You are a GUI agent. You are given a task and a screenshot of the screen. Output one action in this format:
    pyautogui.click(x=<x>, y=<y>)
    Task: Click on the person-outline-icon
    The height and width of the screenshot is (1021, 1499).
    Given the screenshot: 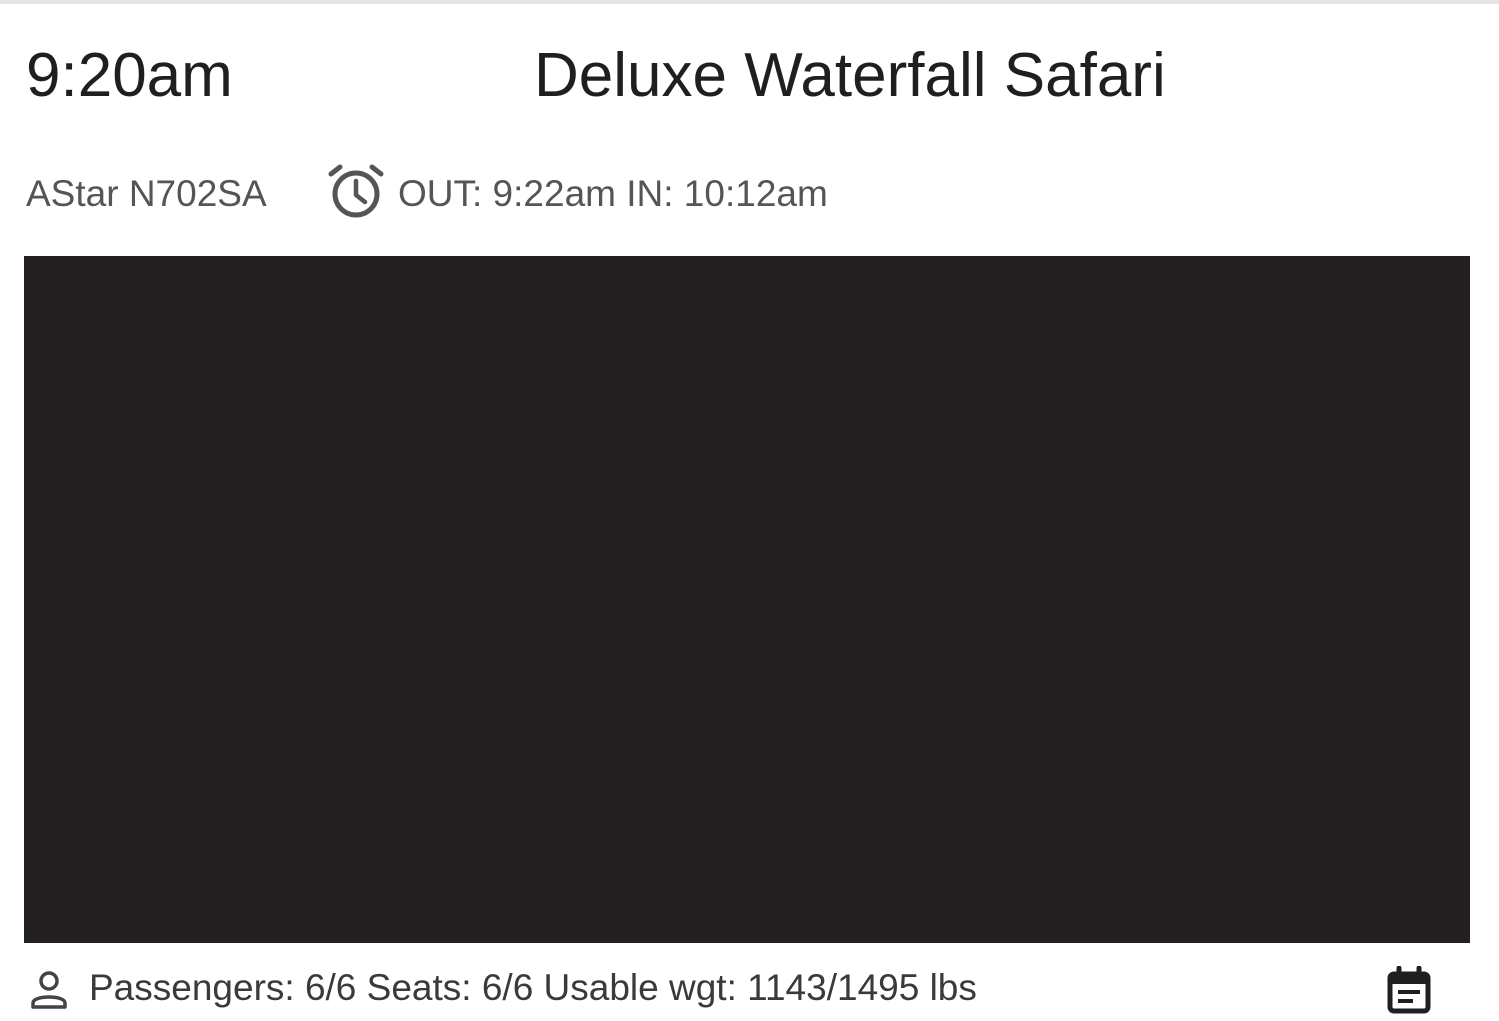 What is the action you would take?
    pyautogui.click(x=49, y=990)
    